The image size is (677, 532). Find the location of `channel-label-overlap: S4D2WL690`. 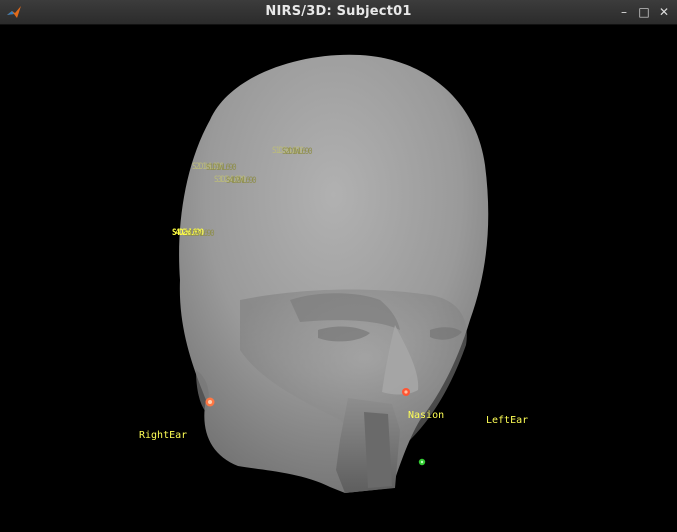

channel-label-overlap: S4D2WL690 is located at coordinates (241, 181).